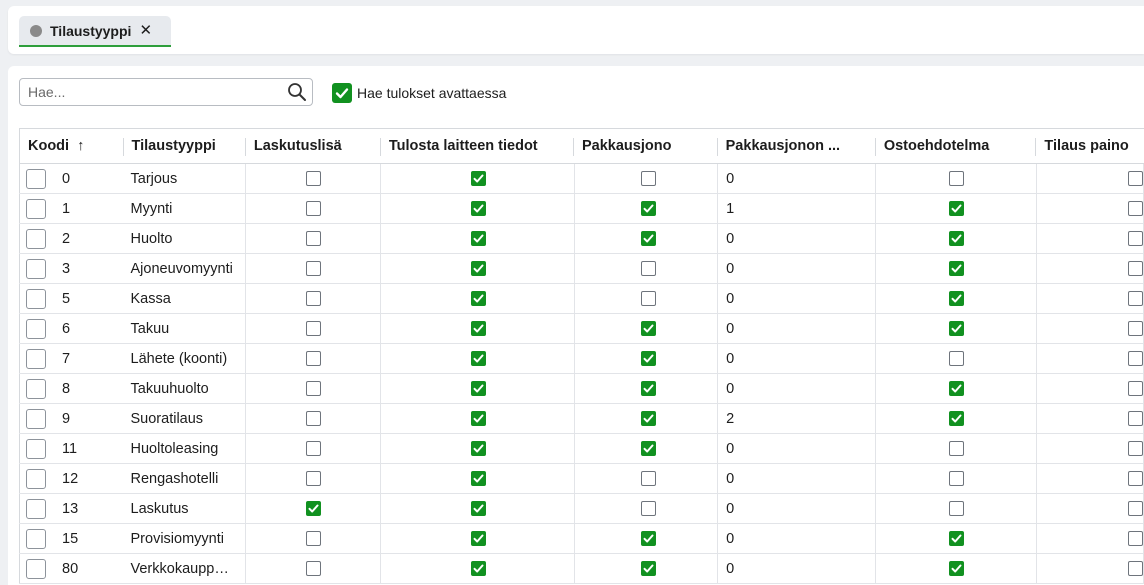 The width and height of the screenshot is (1144, 585). What do you see at coordinates (581, 208) in the screenshot?
I see `table-row: 1 Myynti 1` at bounding box center [581, 208].